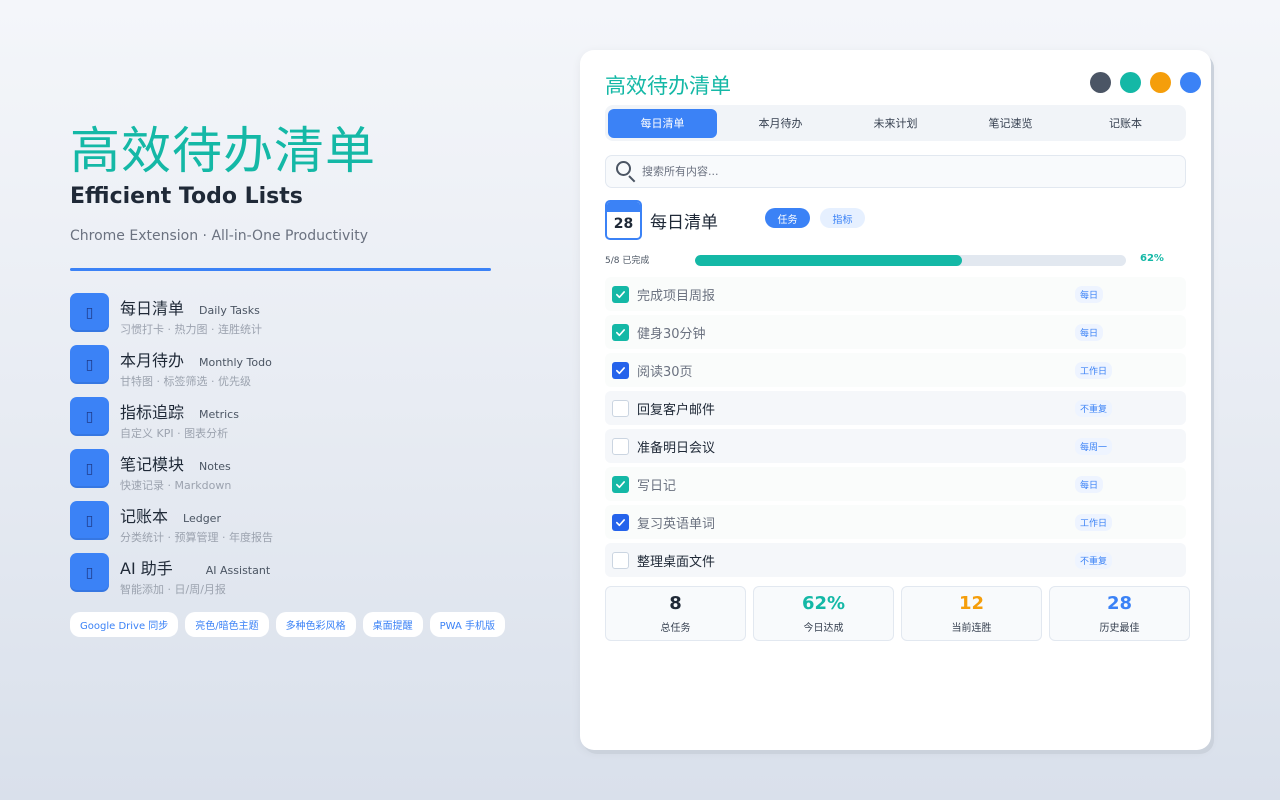 The width and height of the screenshot is (1280, 800). Describe the element at coordinates (627, 261) in the screenshot. I see `progress-label: 5/8 已完成` at that location.